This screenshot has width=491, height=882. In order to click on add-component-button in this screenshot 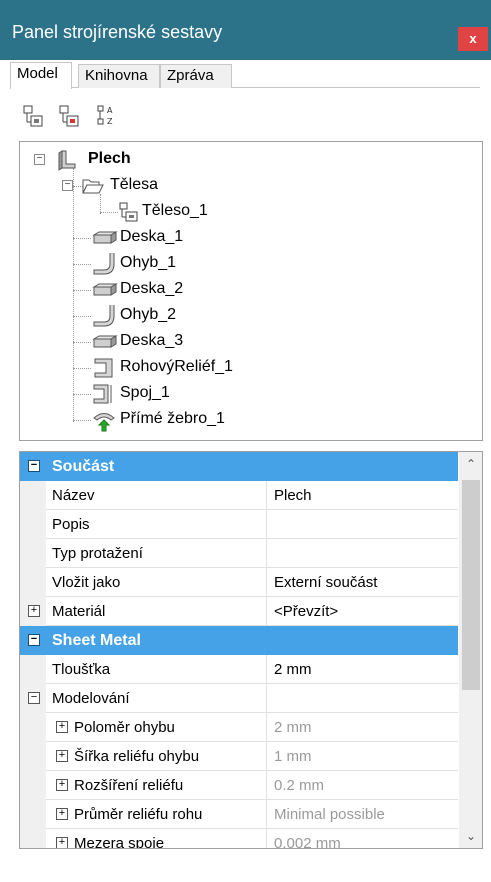, I will do `click(33, 116)`.